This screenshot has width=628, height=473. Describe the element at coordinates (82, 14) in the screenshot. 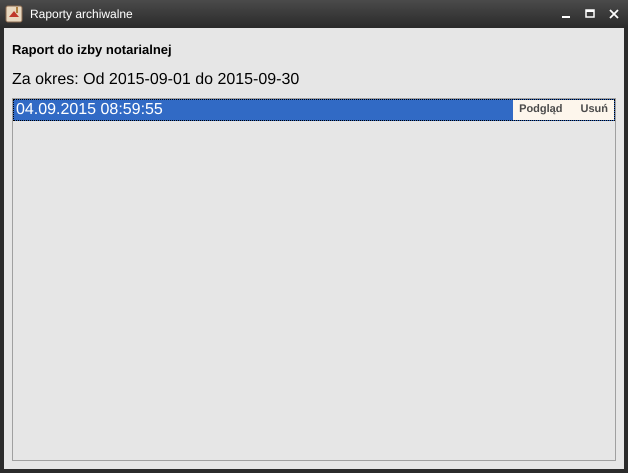

I see `window-title: Raporty archiwalne` at that location.